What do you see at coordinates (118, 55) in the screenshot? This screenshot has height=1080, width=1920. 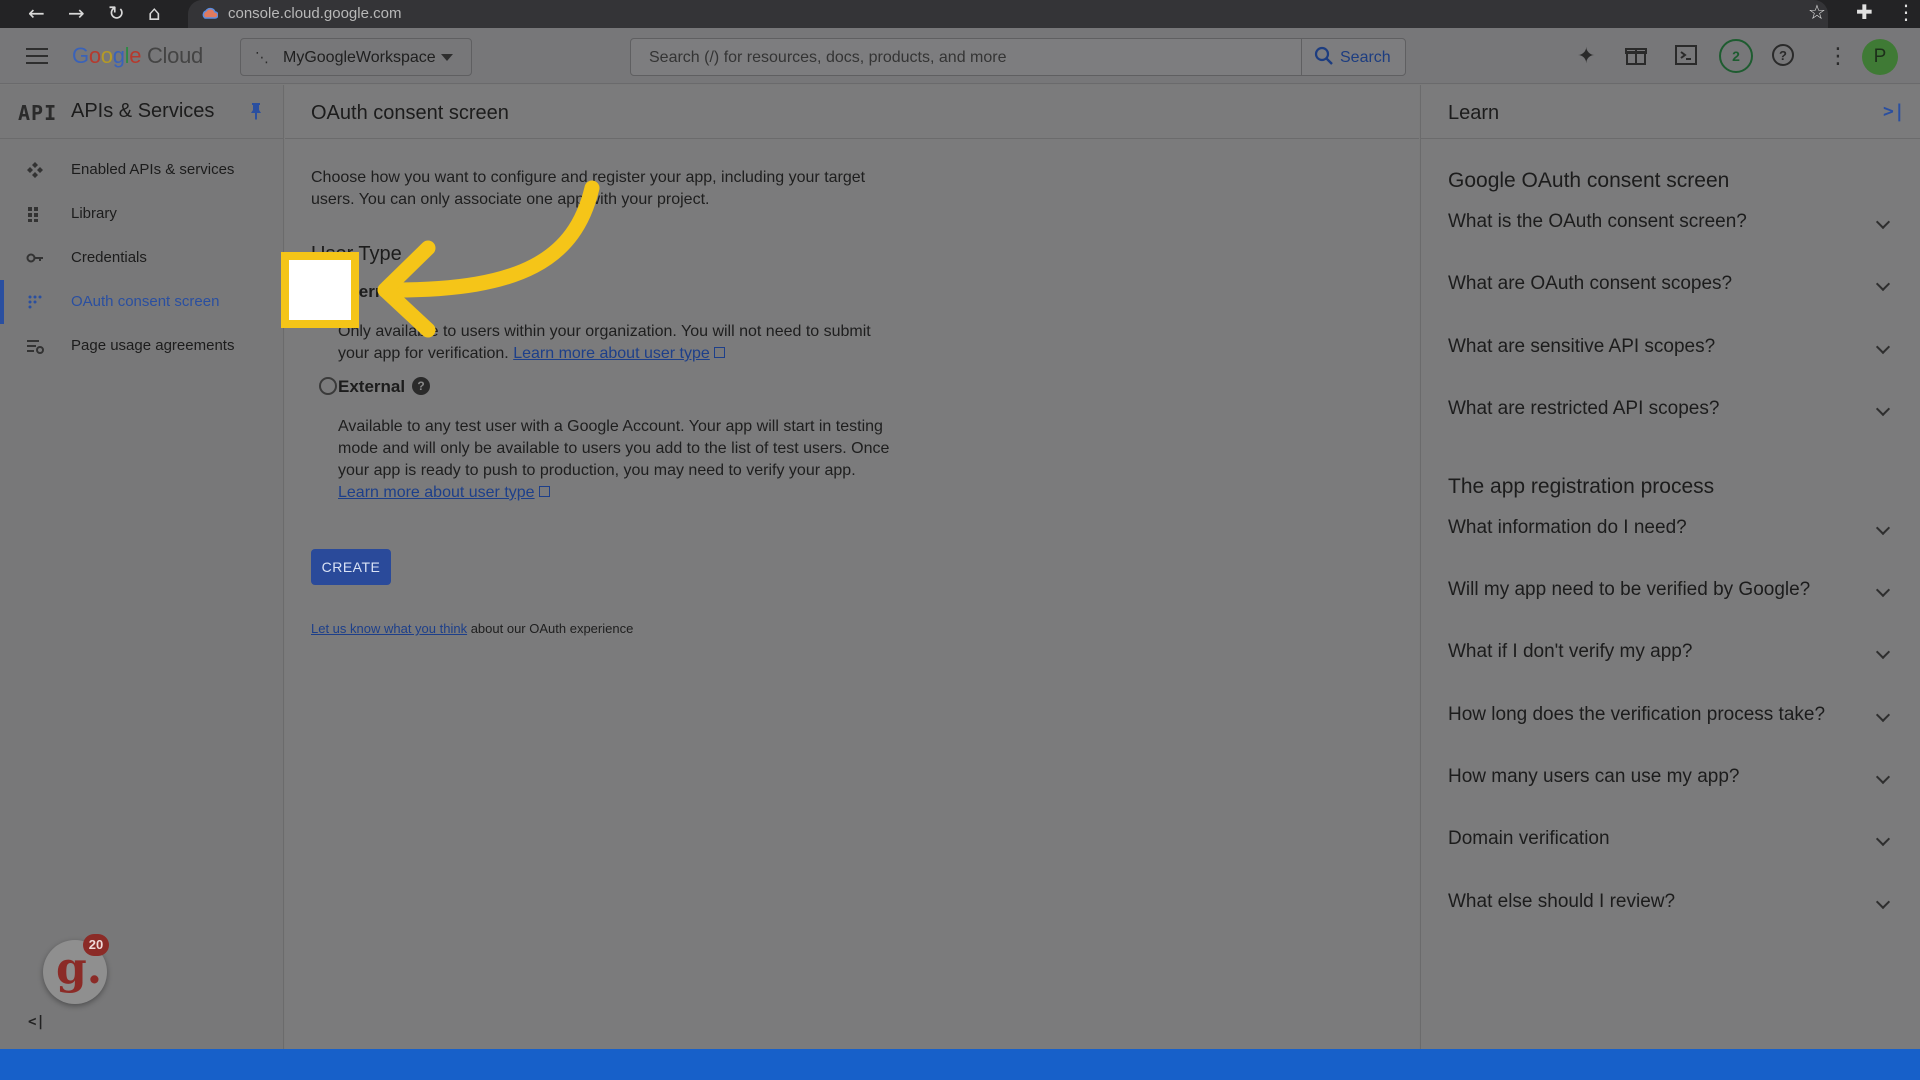 I see `logo-letter: g` at bounding box center [118, 55].